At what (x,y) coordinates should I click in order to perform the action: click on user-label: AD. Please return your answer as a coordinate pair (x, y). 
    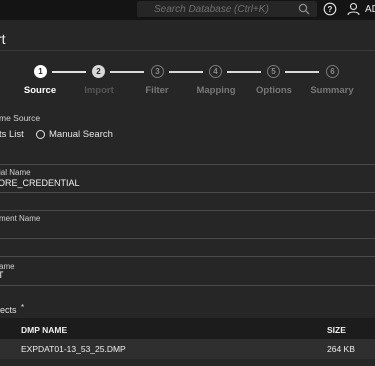
    Looking at the image, I should click on (370, 9).